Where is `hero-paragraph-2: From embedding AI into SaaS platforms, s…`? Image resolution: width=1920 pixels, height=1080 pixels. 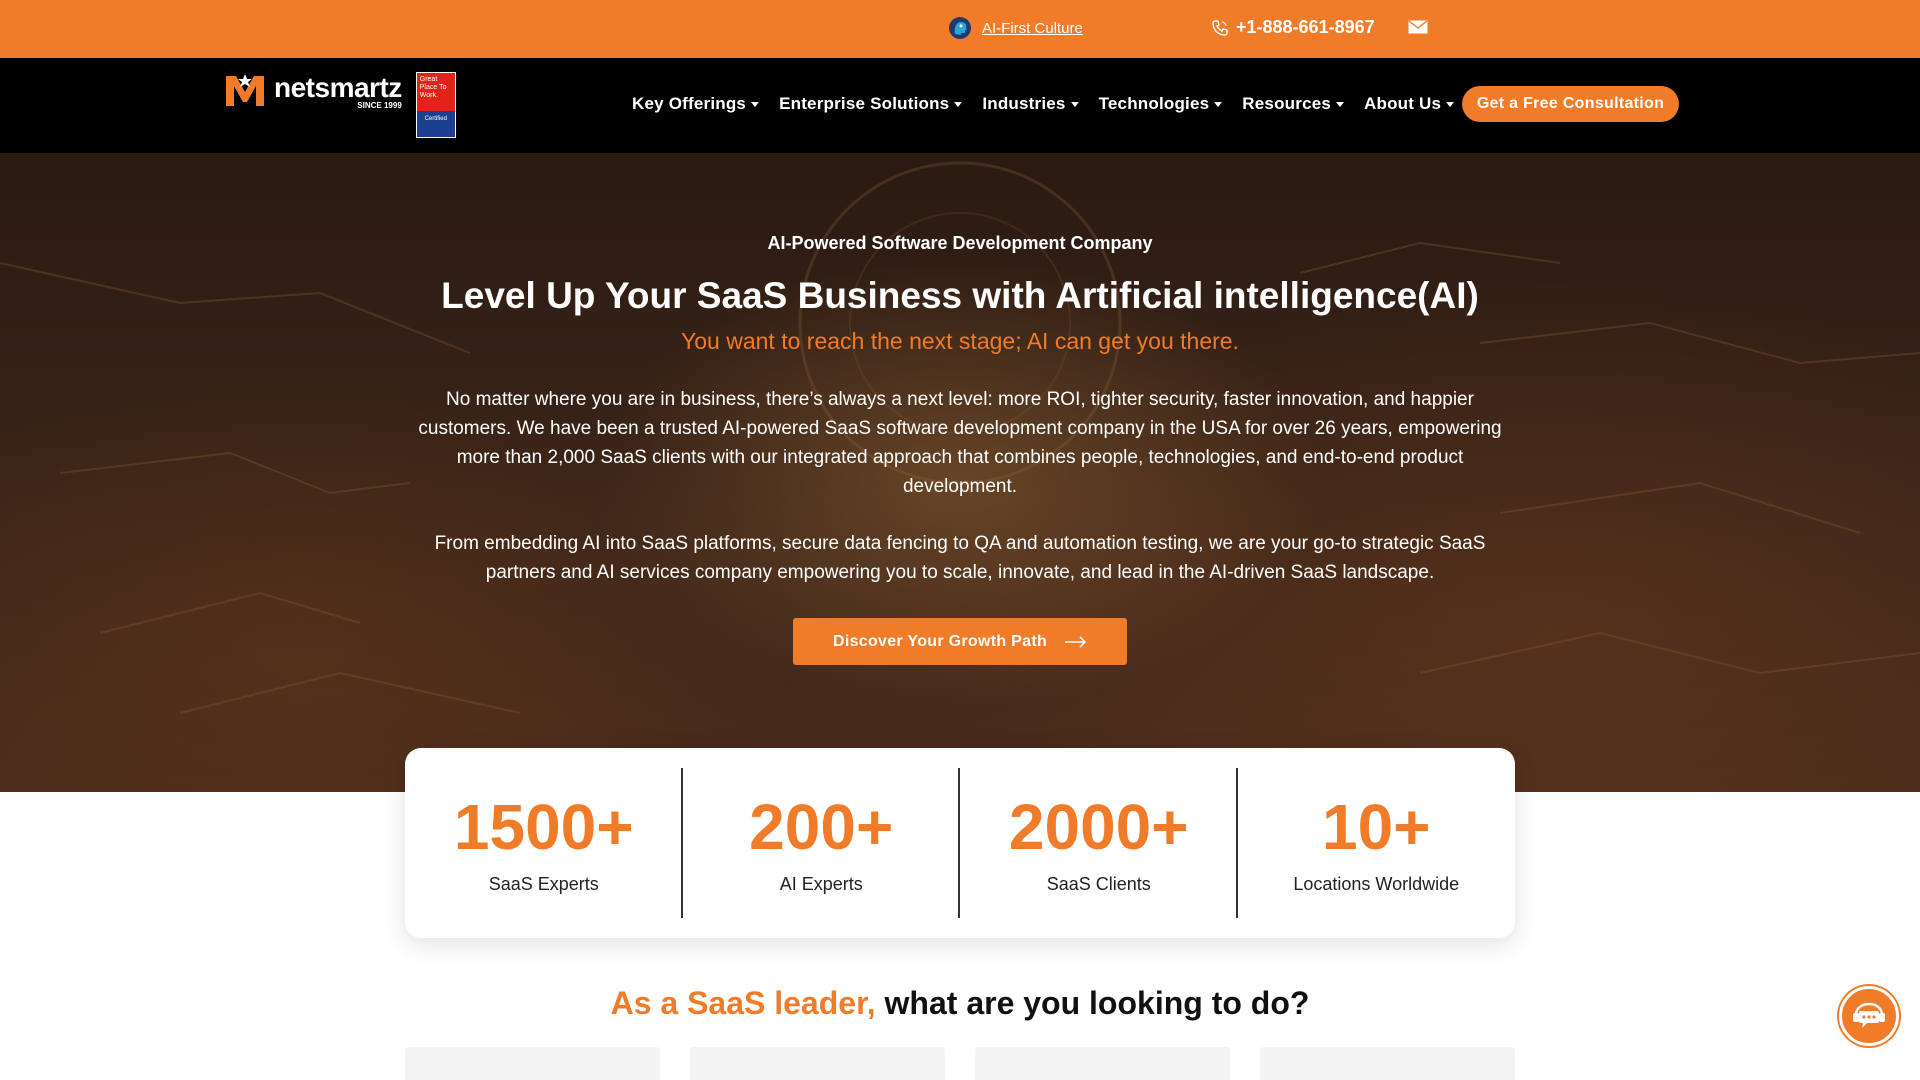 hero-paragraph-2: From embedding AI into SaaS platforms, s… is located at coordinates (960, 558).